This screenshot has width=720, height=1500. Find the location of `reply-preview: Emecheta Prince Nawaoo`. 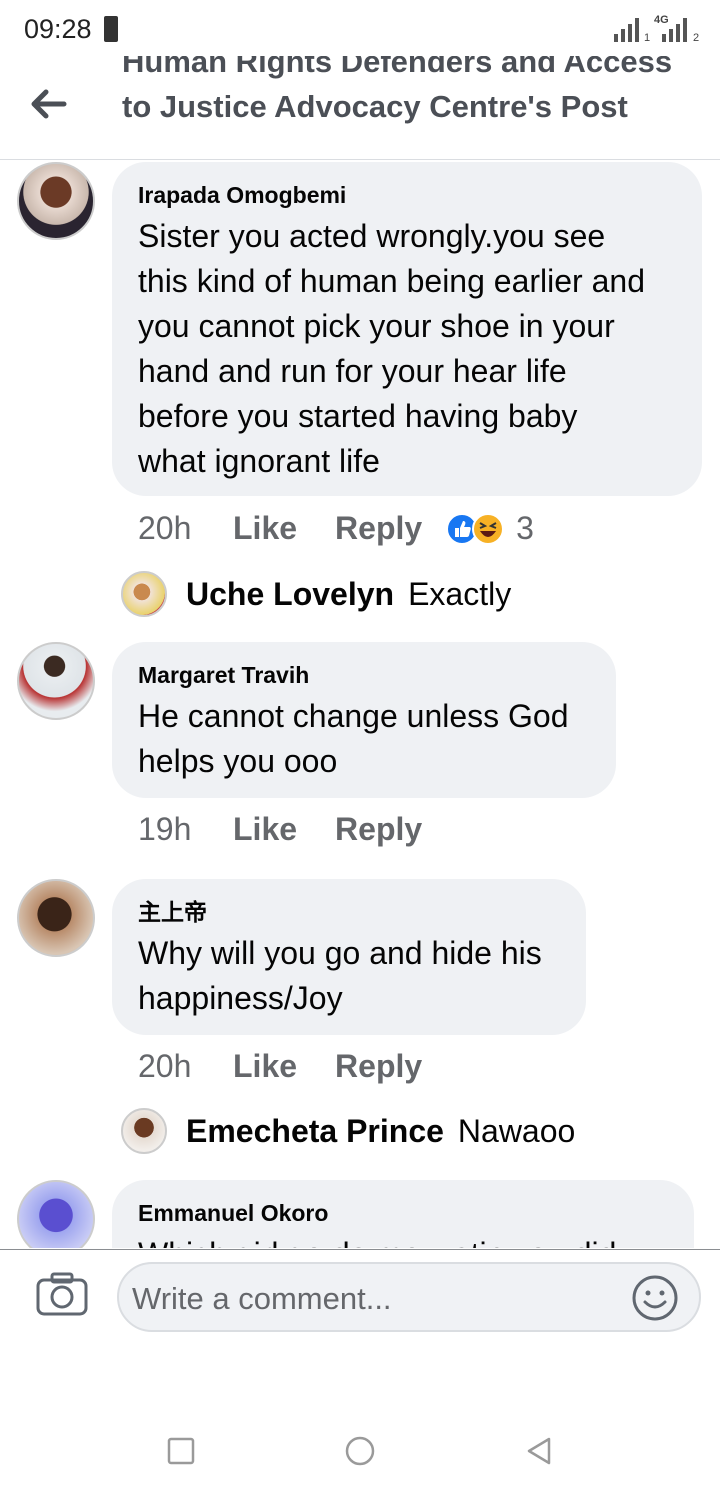

reply-preview: Emecheta Prince Nawaoo is located at coordinates (380, 1131).